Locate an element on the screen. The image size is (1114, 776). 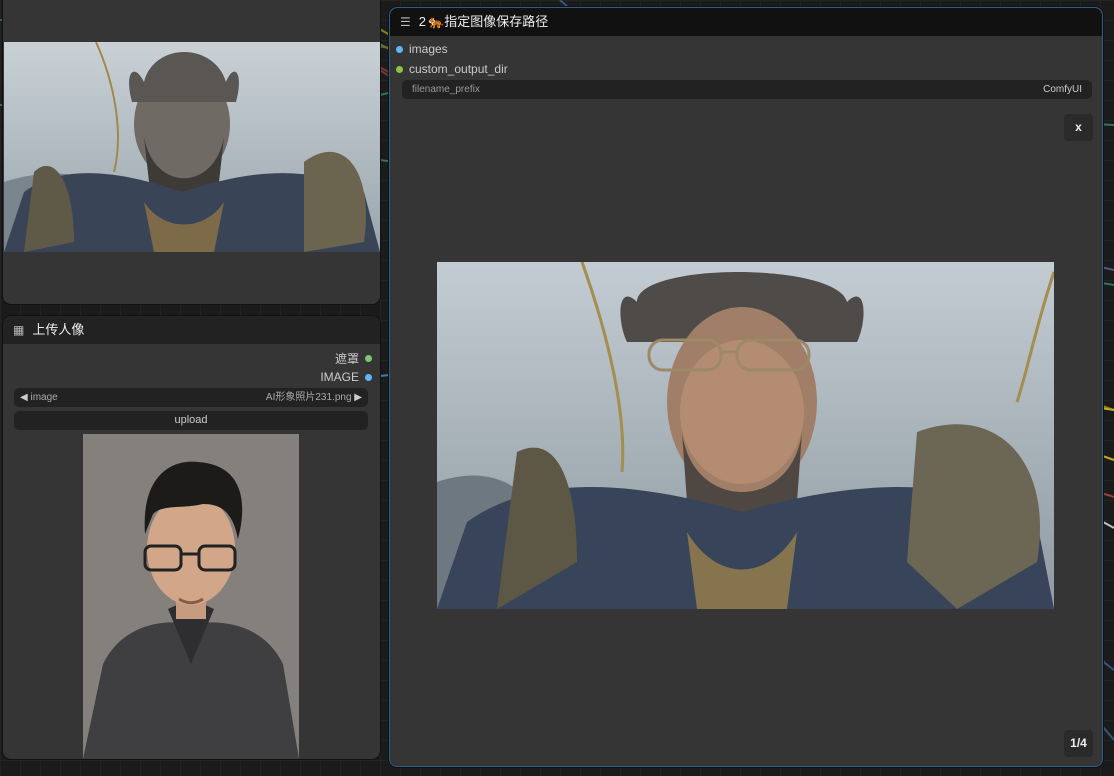
save-node-header: ☰ 2 🐅 指定图像保存路径 is located at coordinates (746, 22).